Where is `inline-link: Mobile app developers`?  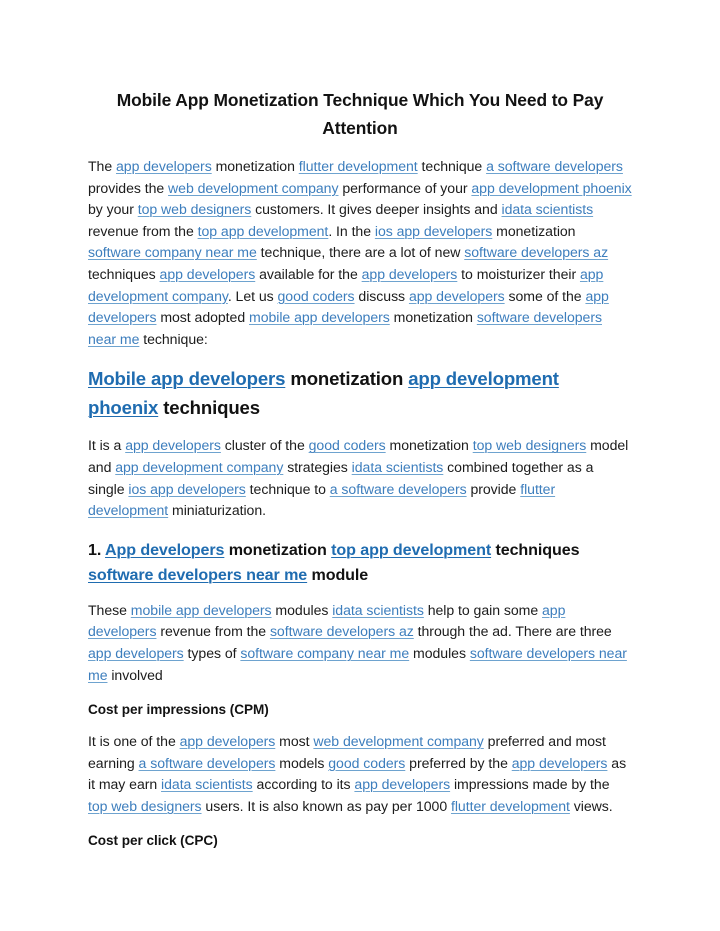
inline-link: Mobile app developers is located at coordinates (186, 378).